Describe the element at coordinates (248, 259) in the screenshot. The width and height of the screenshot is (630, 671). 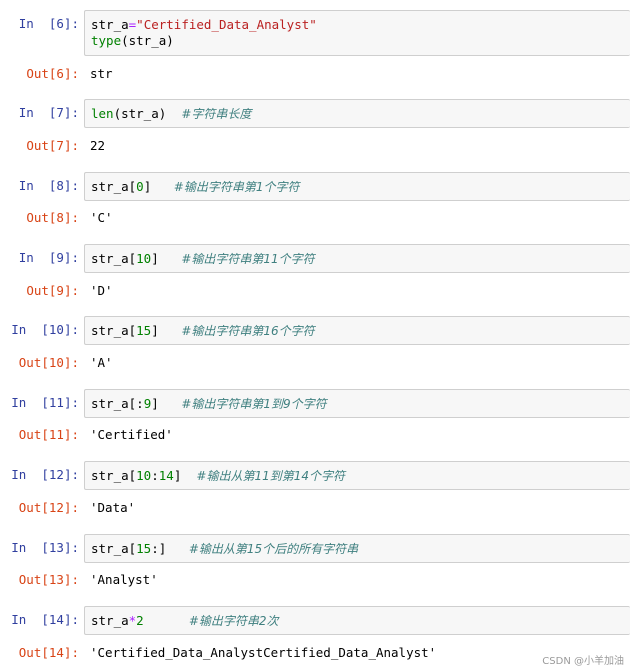
I see `code-comment: #输出字符串第11个字符` at that location.